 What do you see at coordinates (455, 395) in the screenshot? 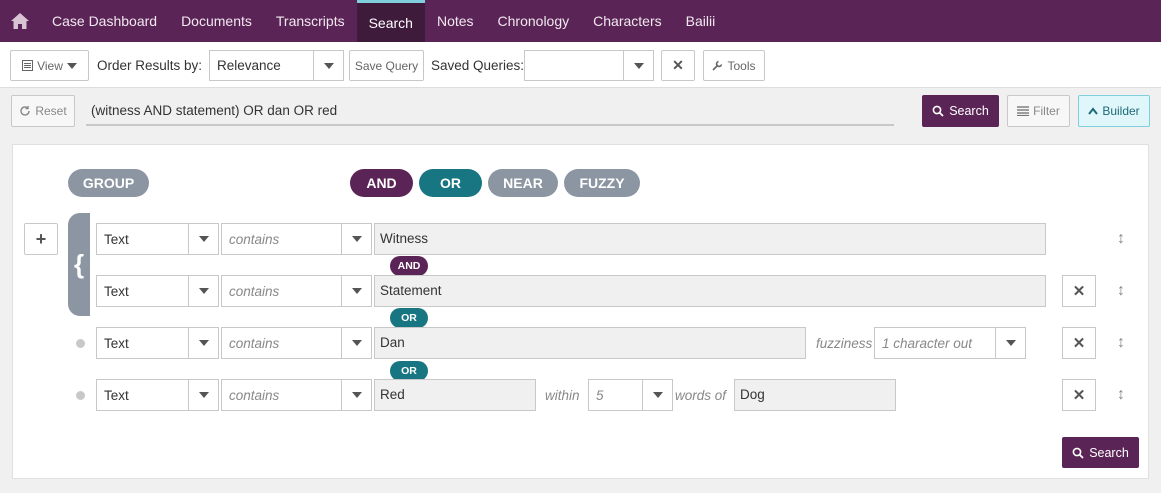
I see `term-input: Red` at bounding box center [455, 395].